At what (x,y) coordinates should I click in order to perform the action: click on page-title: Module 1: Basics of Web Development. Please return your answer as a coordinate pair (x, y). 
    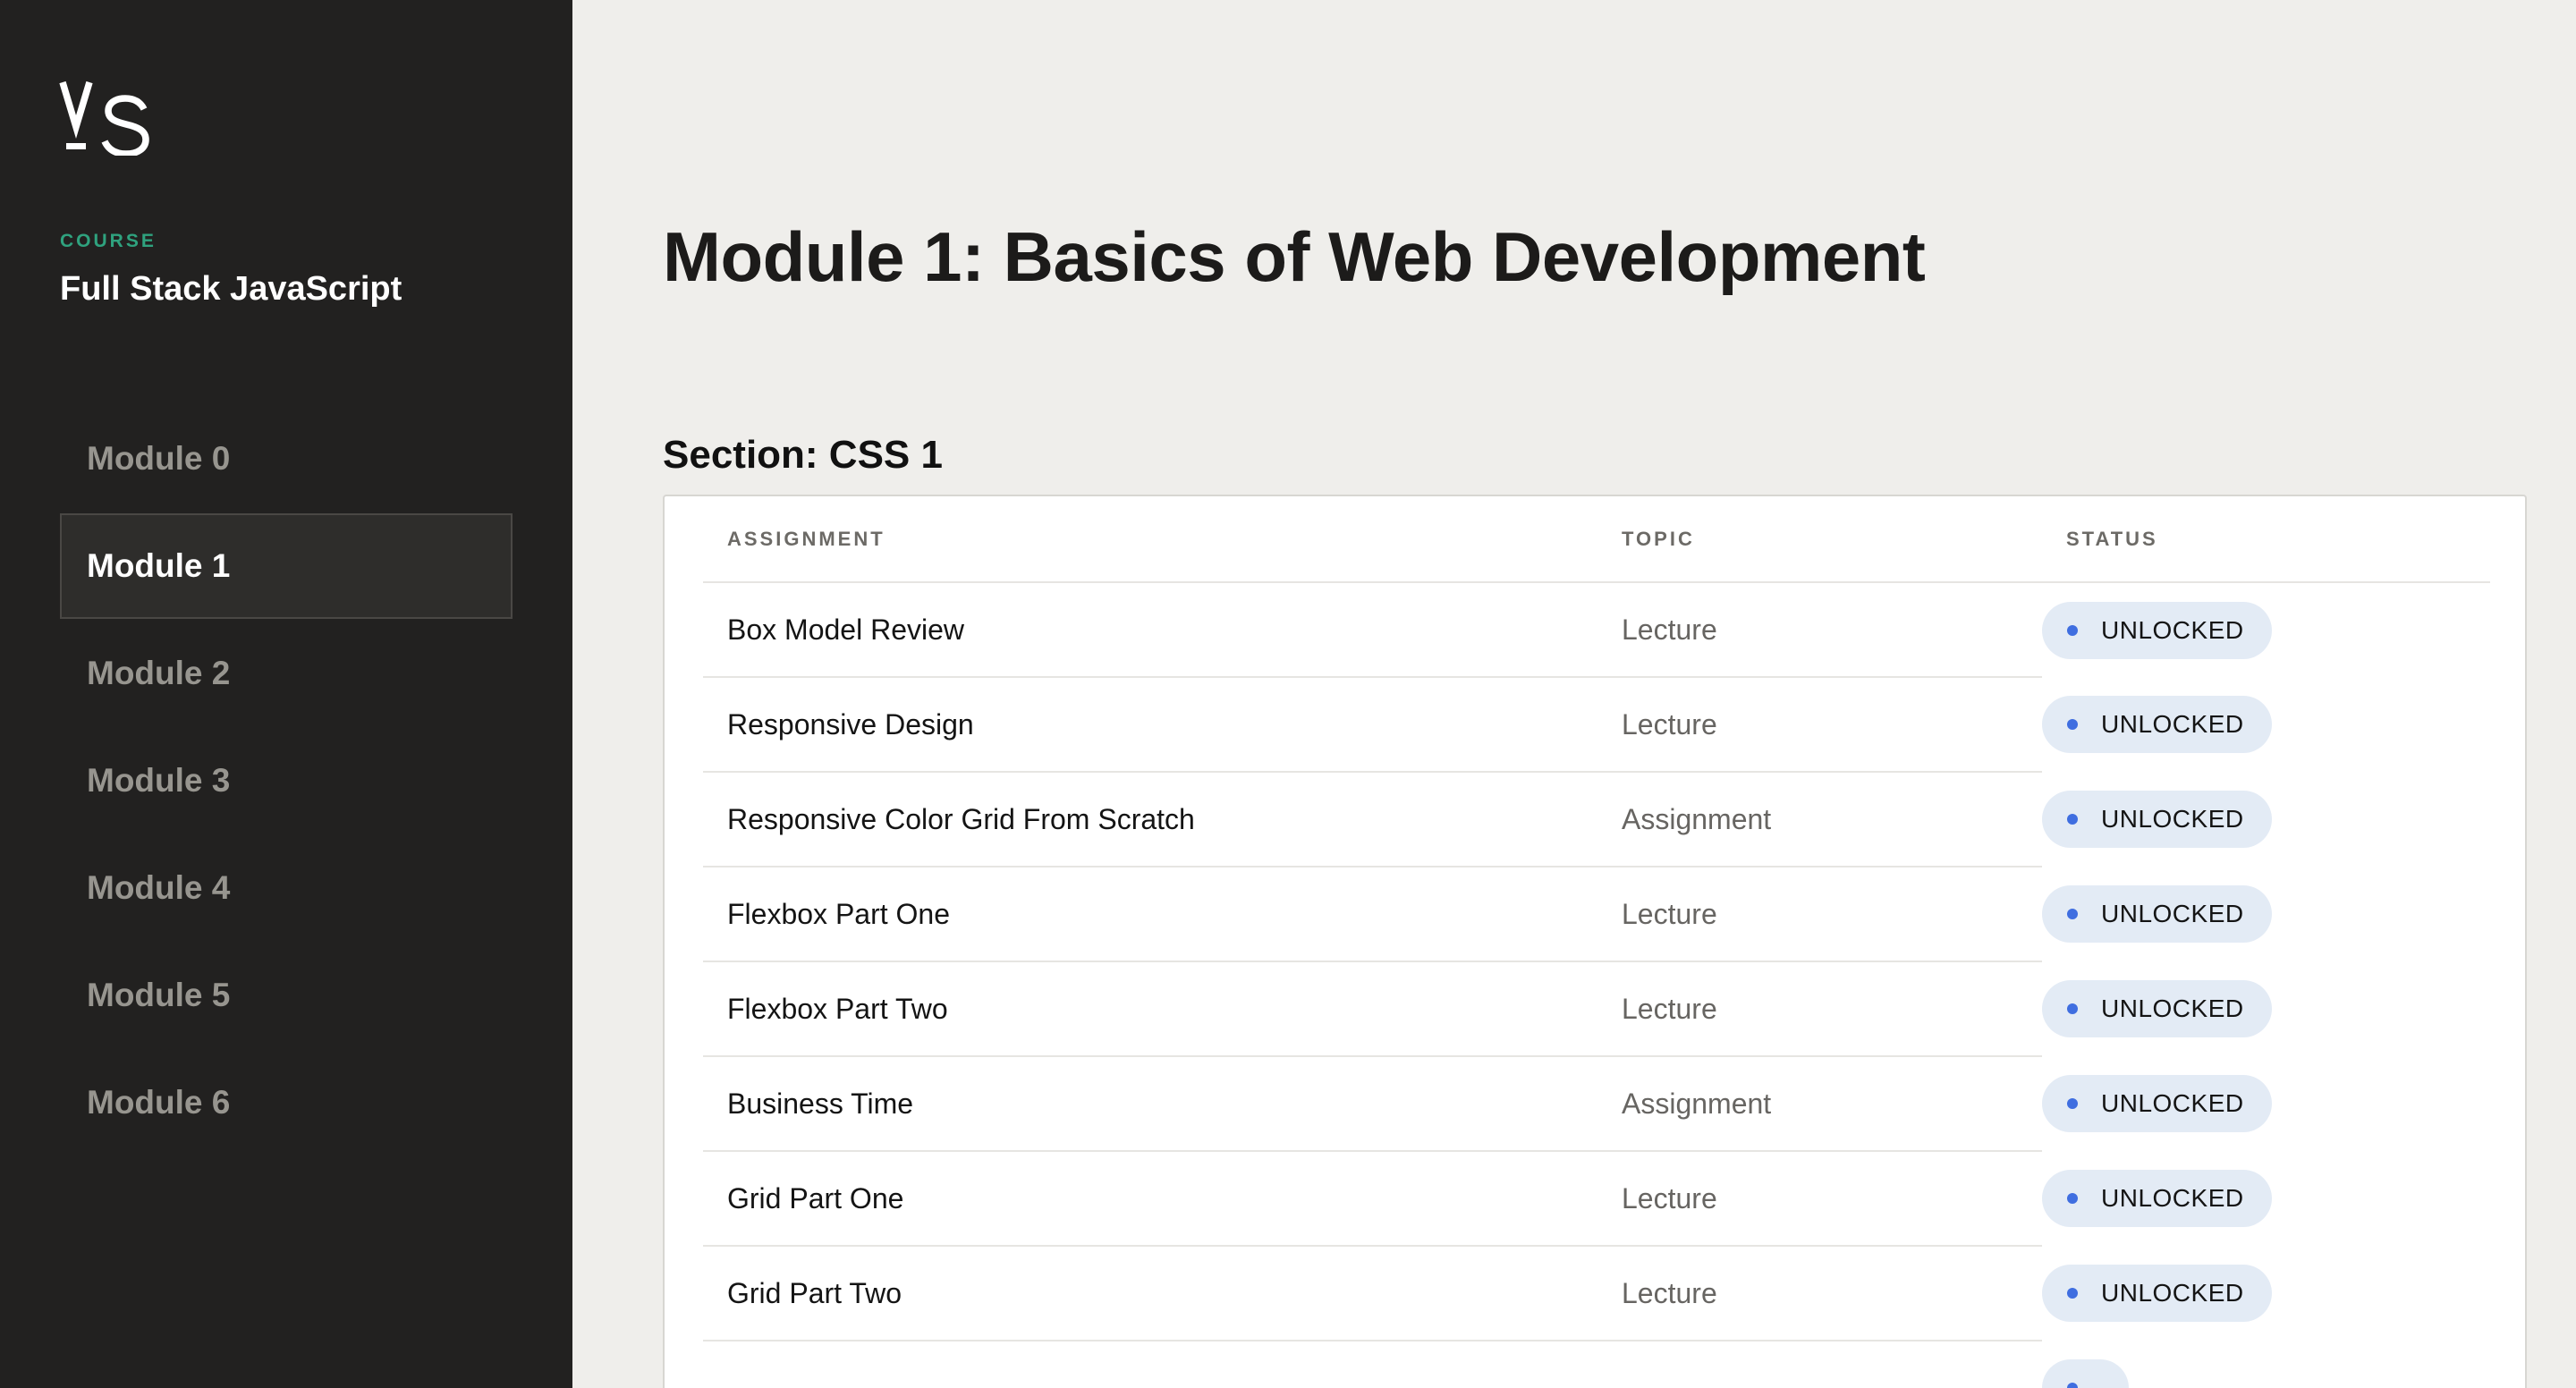
    Looking at the image, I should click on (1294, 257).